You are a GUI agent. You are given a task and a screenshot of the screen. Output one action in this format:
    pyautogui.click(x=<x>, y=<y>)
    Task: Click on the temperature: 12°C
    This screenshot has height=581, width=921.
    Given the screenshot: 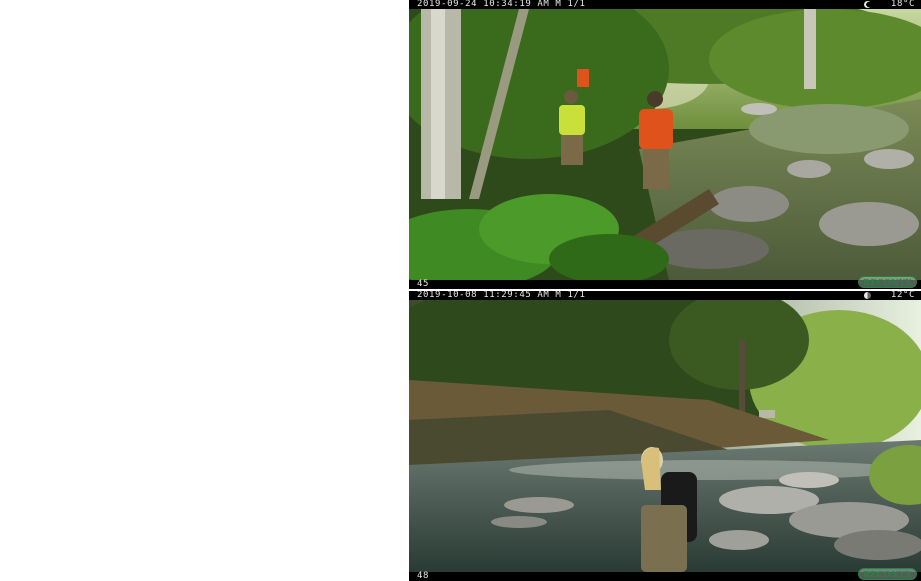 What is the action you would take?
    pyautogui.click(x=902, y=295)
    